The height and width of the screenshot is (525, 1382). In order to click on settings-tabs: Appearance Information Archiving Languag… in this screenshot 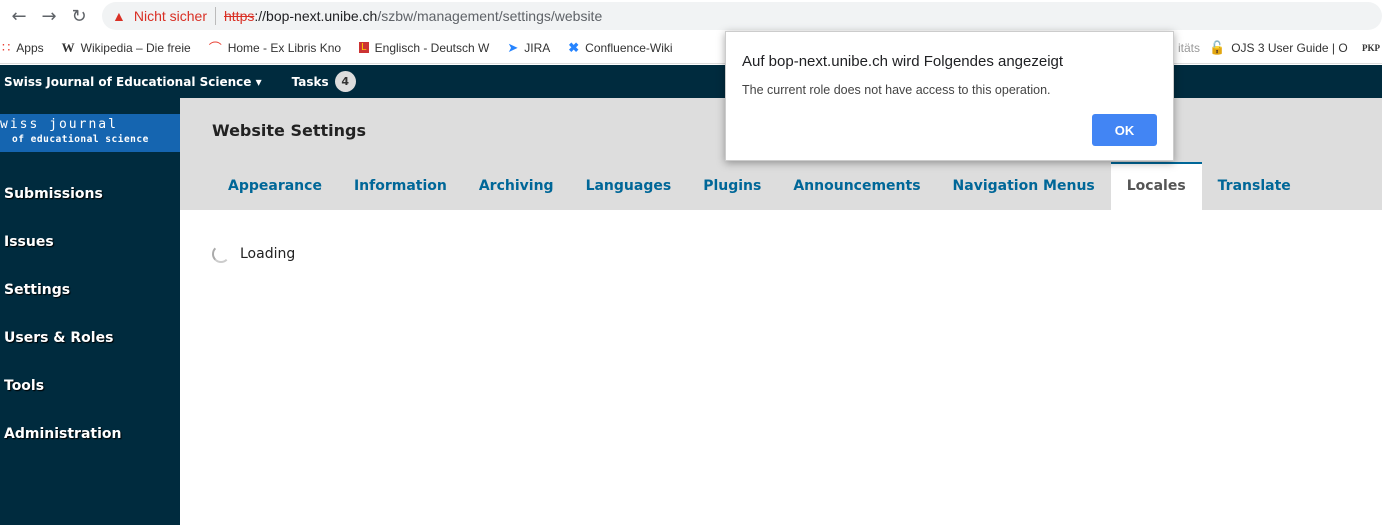, I will do `click(759, 186)`.